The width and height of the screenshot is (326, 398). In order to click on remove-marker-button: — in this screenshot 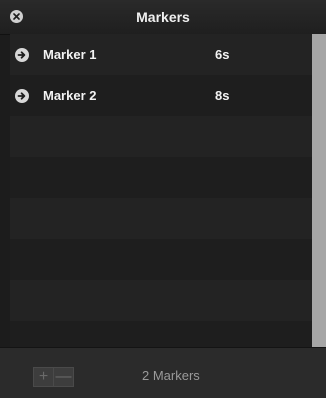, I will do `click(63, 377)`.